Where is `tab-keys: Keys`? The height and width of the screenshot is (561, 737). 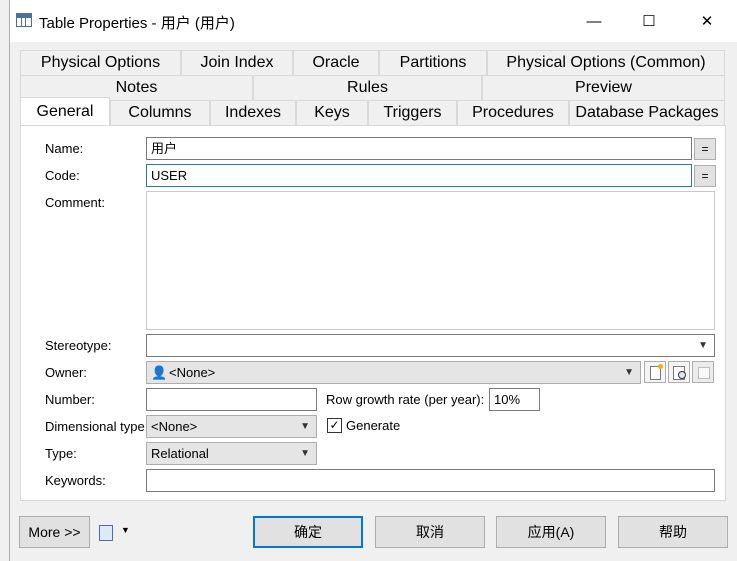 tab-keys: Keys is located at coordinates (332, 112).